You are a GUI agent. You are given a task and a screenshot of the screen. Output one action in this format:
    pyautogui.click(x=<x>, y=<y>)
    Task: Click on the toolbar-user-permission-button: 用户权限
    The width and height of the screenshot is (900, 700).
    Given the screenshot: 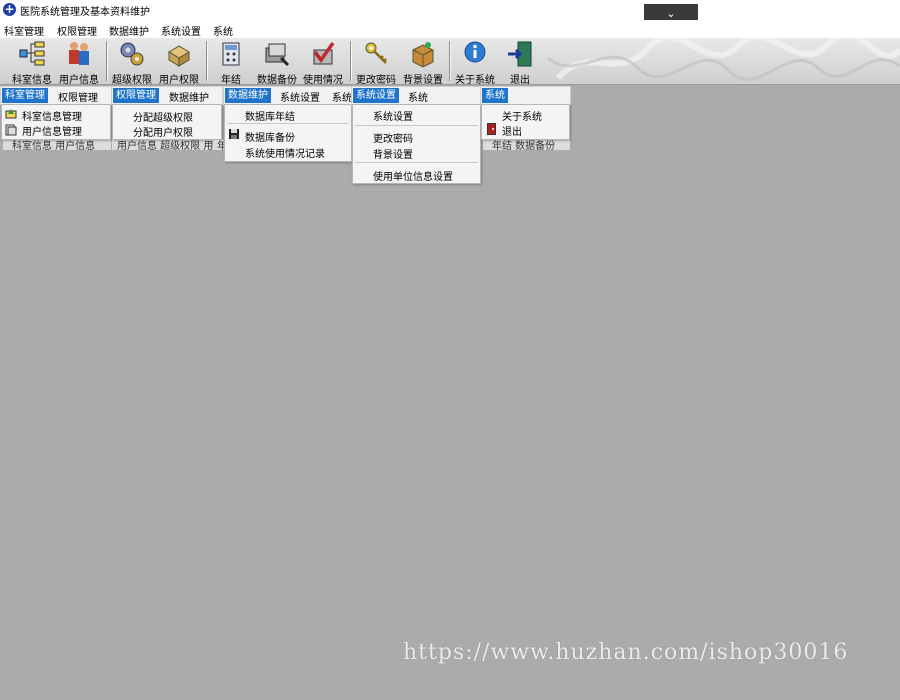 What is the action you would take?
    pyautogui.click(x=179, y=62)
    